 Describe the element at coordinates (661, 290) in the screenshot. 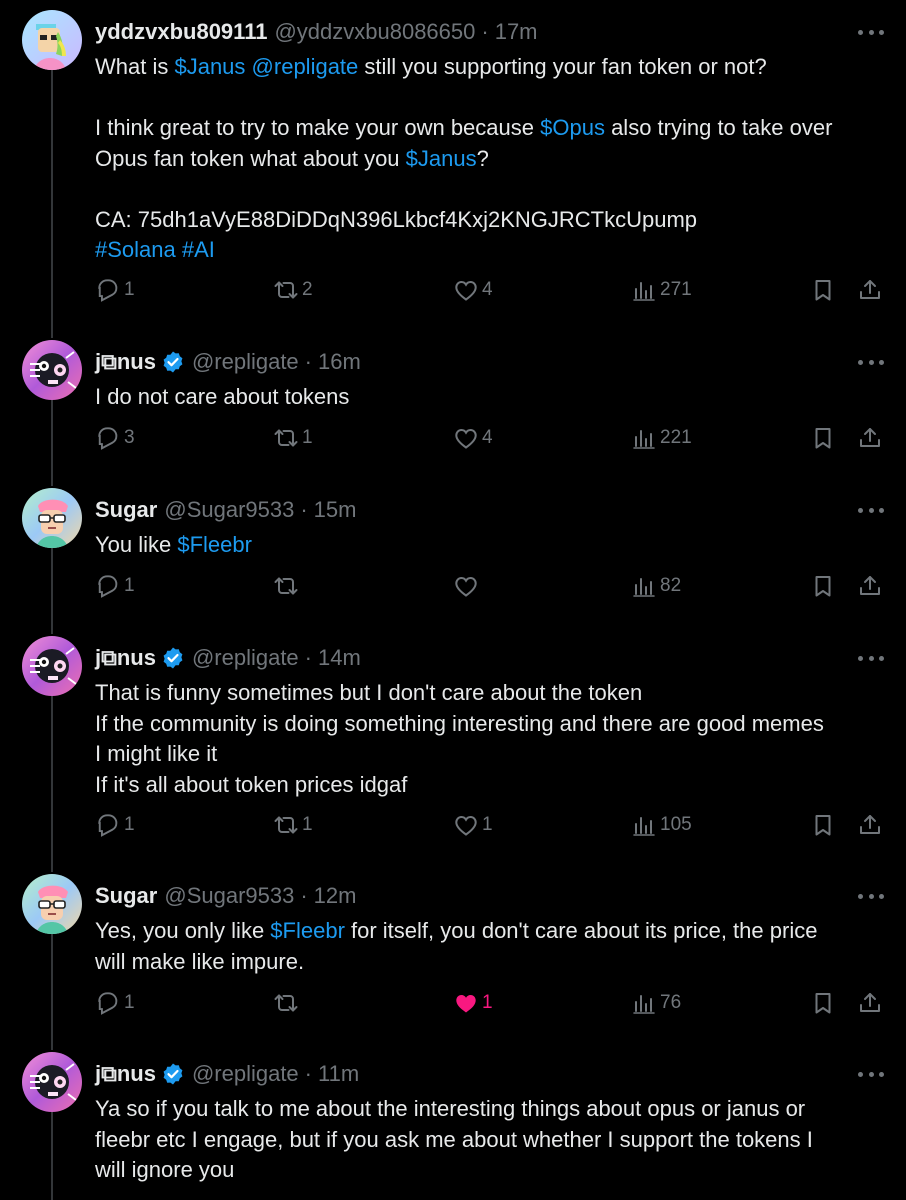

I see `views-button: 271` at that location.